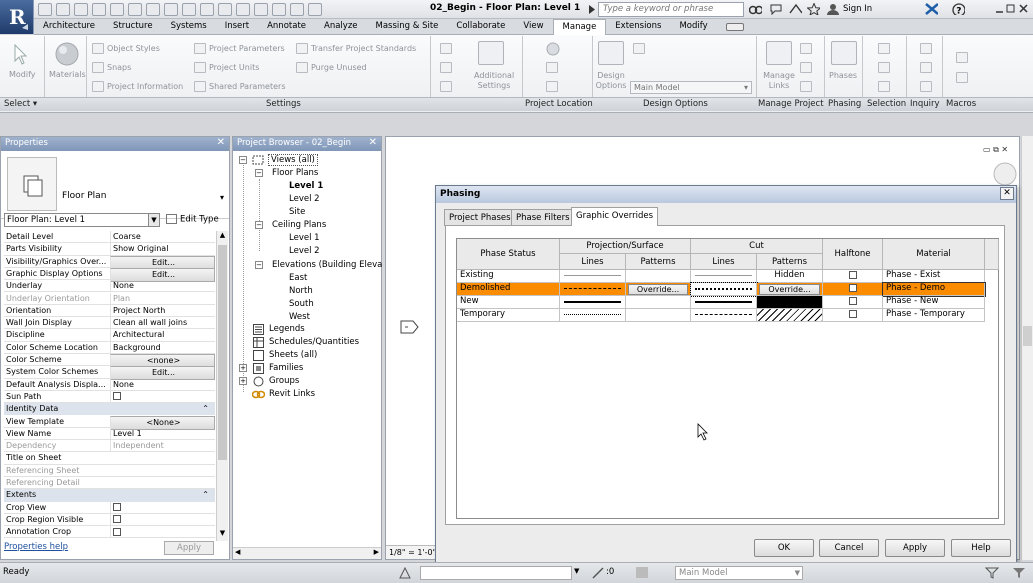 Image resolution: width=1033 pixels, height=583 pixels. Describe the element at coordinates (286, 27) in the screenshot. I see `tab-annotate: Annotate` at that location.